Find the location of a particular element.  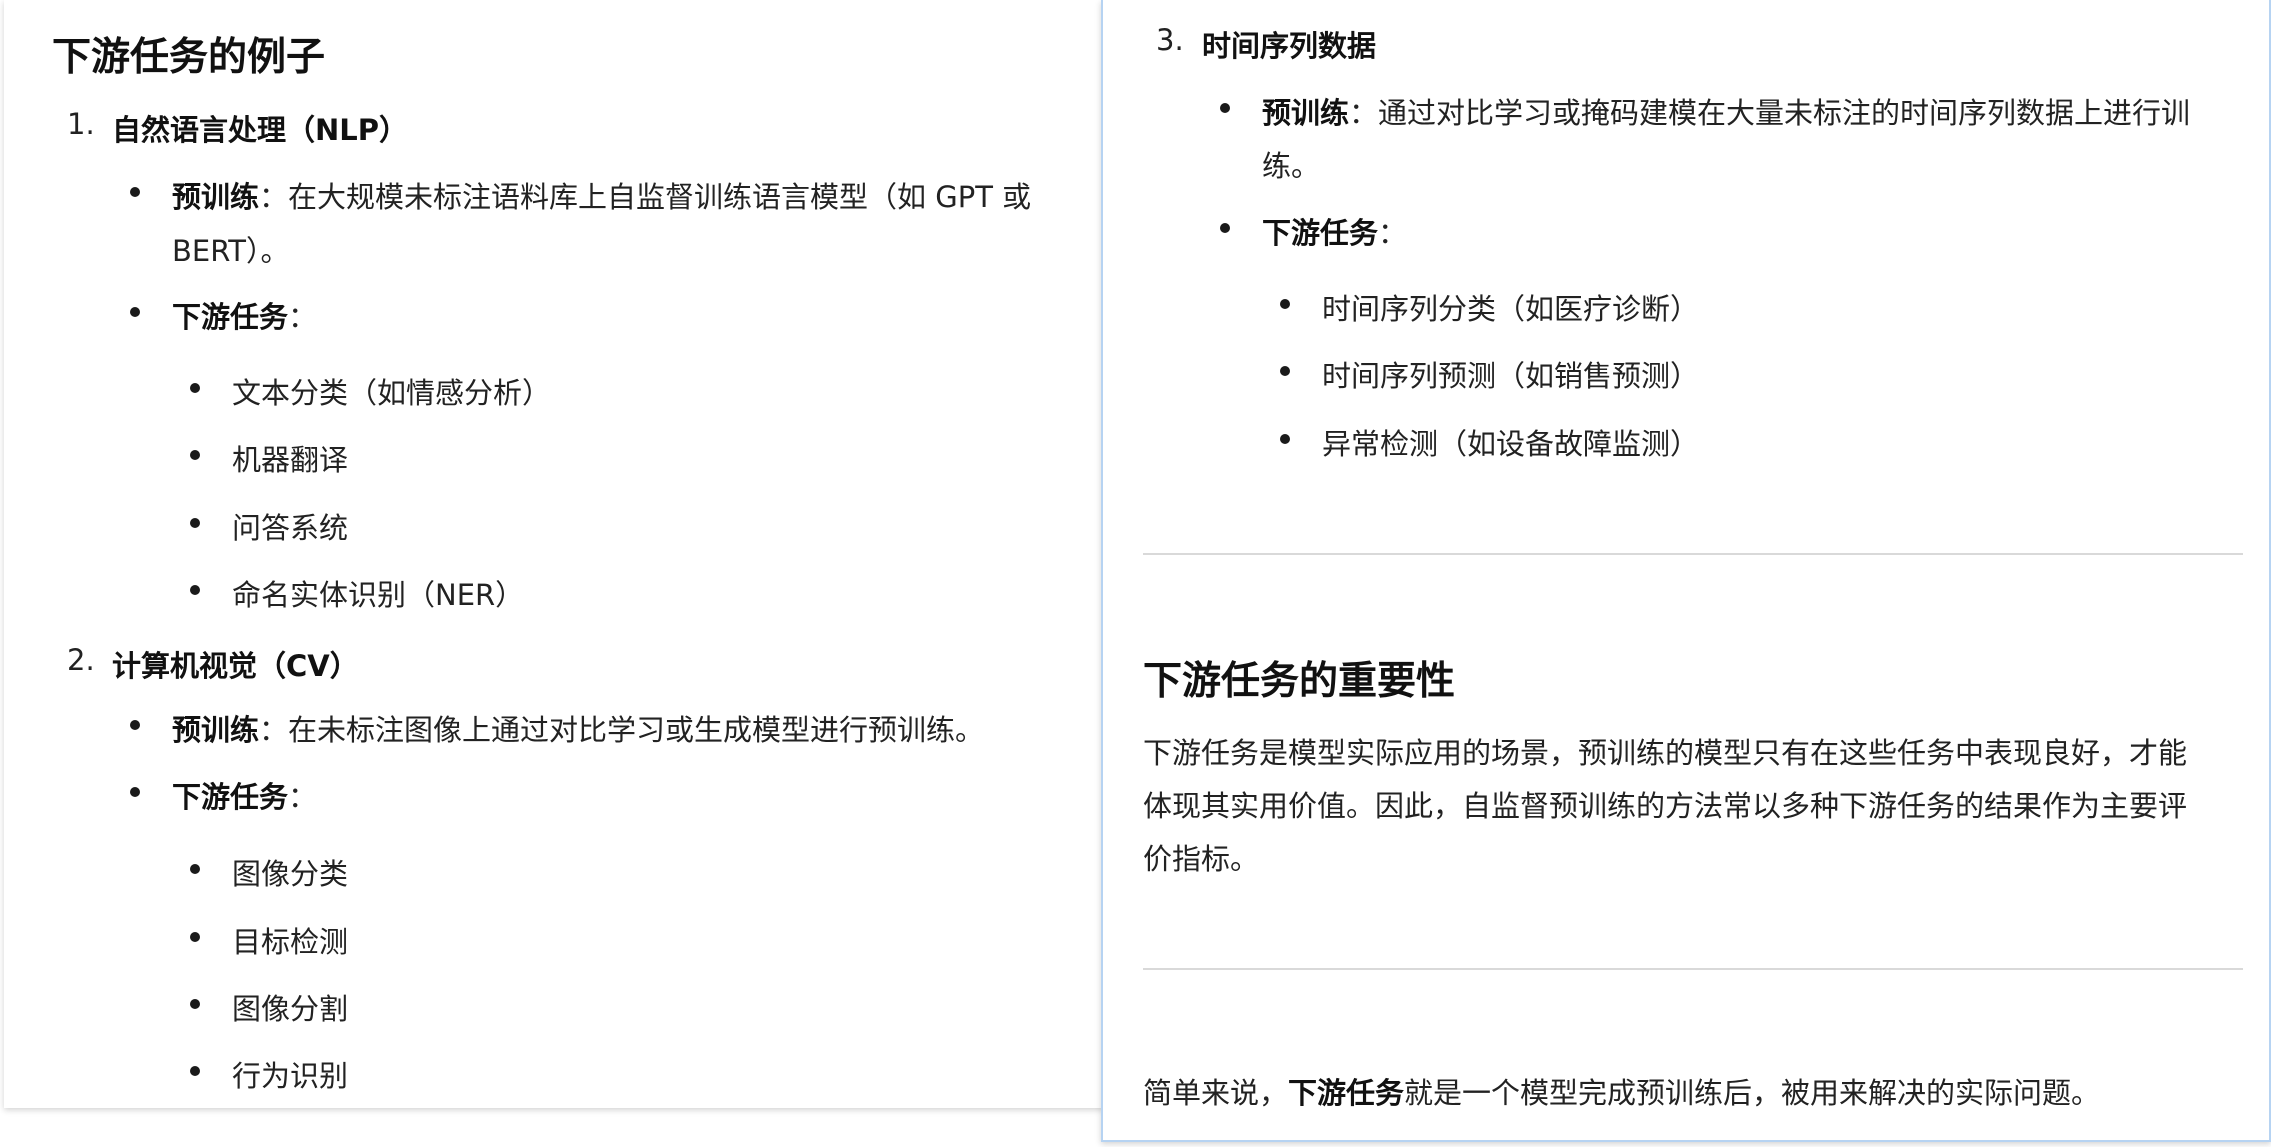

summary-paragraph: 简单来说，下游任务就是一个模型完成预训练后，被用来解决的实际问题。 is located at coordinates (1621, 1091).